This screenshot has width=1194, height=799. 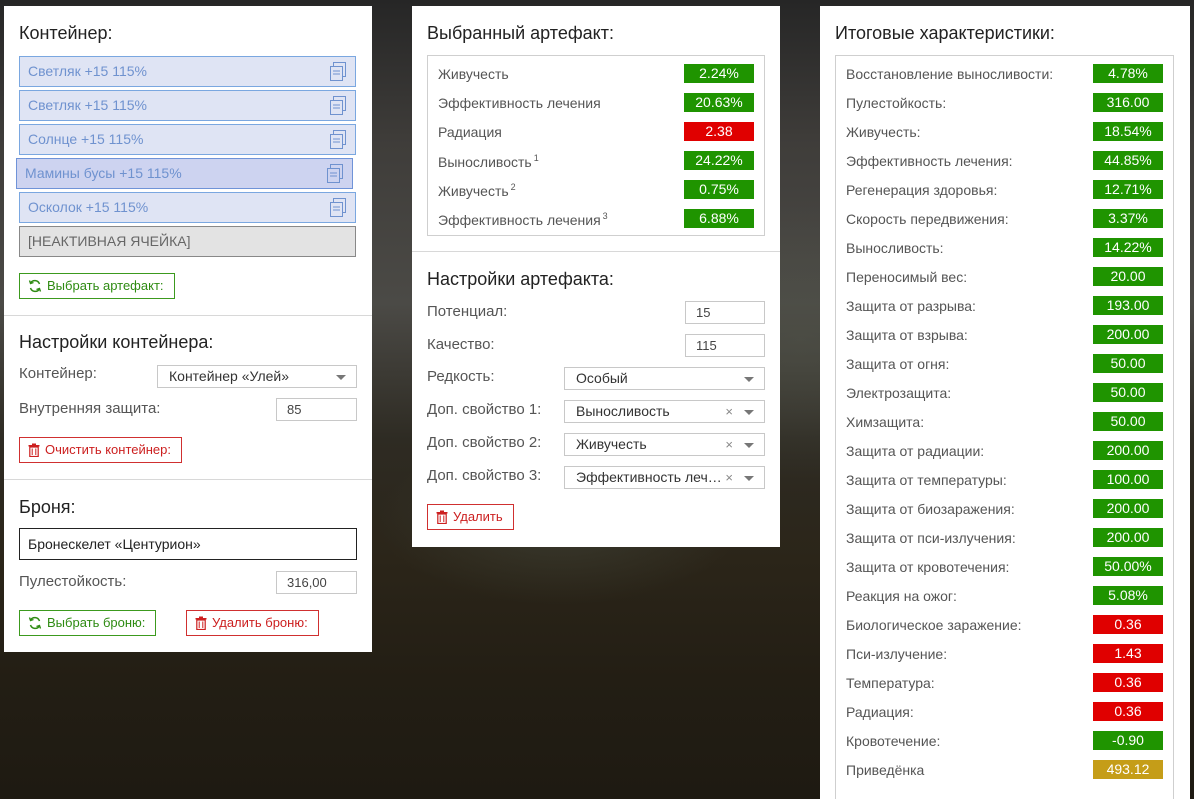 I want to click on stat-label: Выносливость:, so click(x=895, y=248).